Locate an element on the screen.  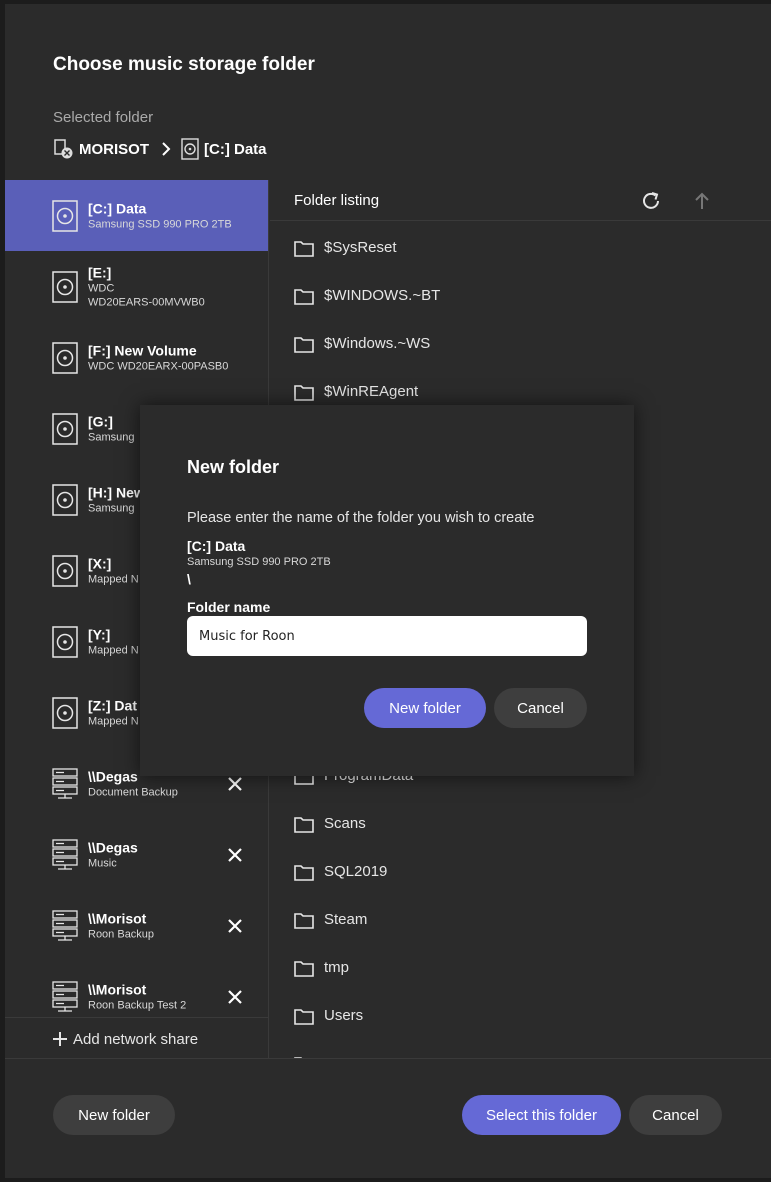
drive-item-text: \\Morisot Roon Backup Test 2 is located at coordinates (168, 996).